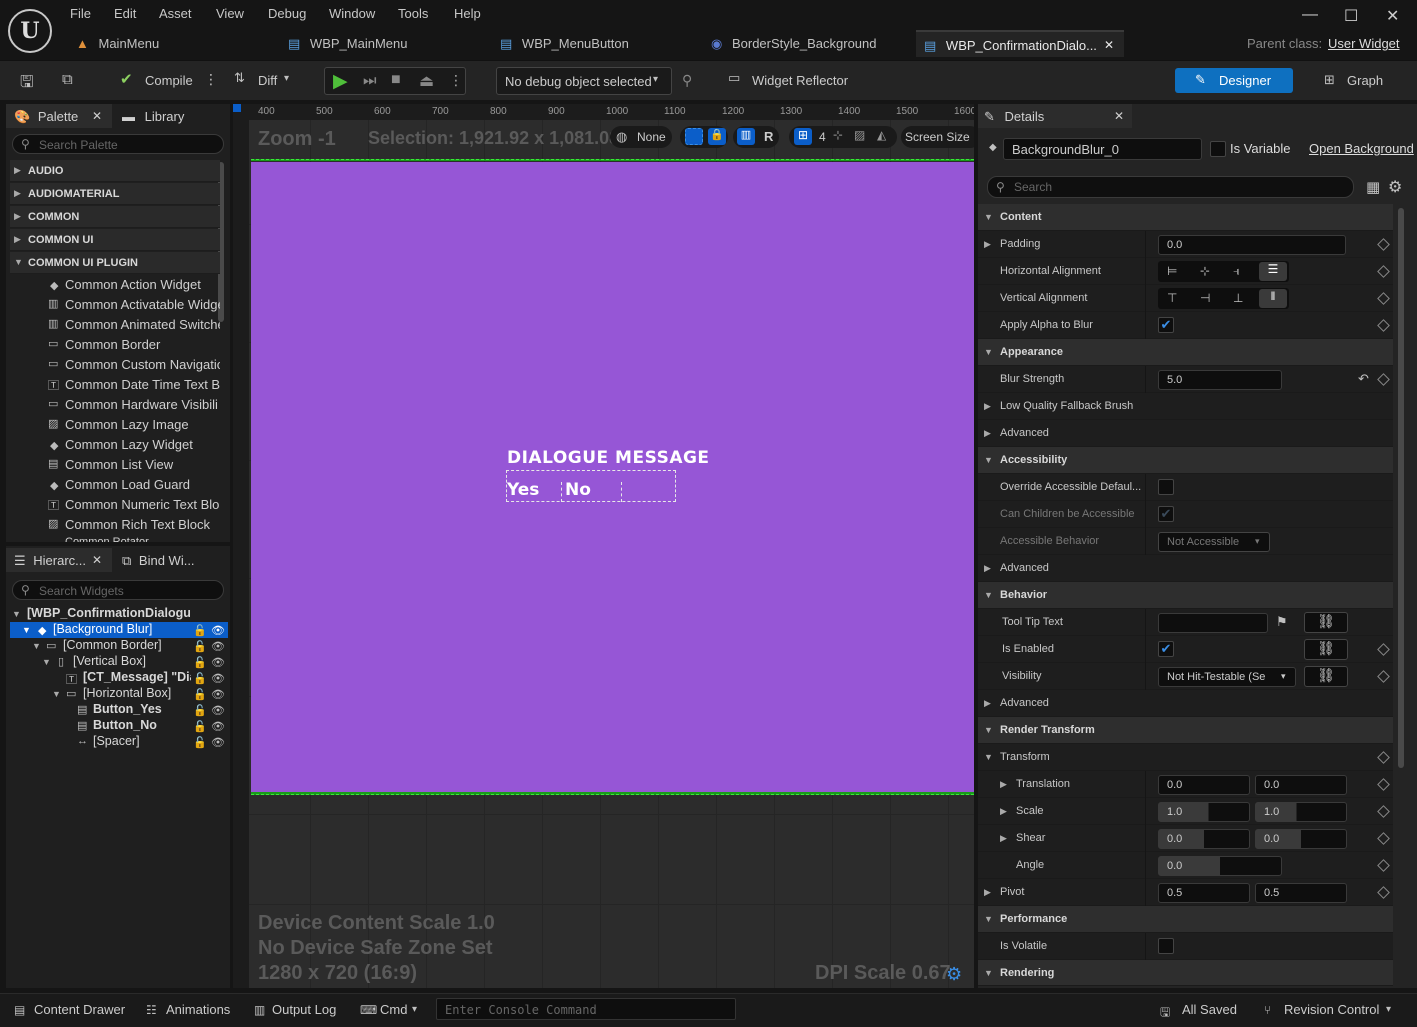 This screenshot has width=1417, height=1027. What do you see at coordinates (1185, 568) in the screenshot?
I see `row-advanced-accessibility: ▶ Advanced` at bounding box center [1185, 568].